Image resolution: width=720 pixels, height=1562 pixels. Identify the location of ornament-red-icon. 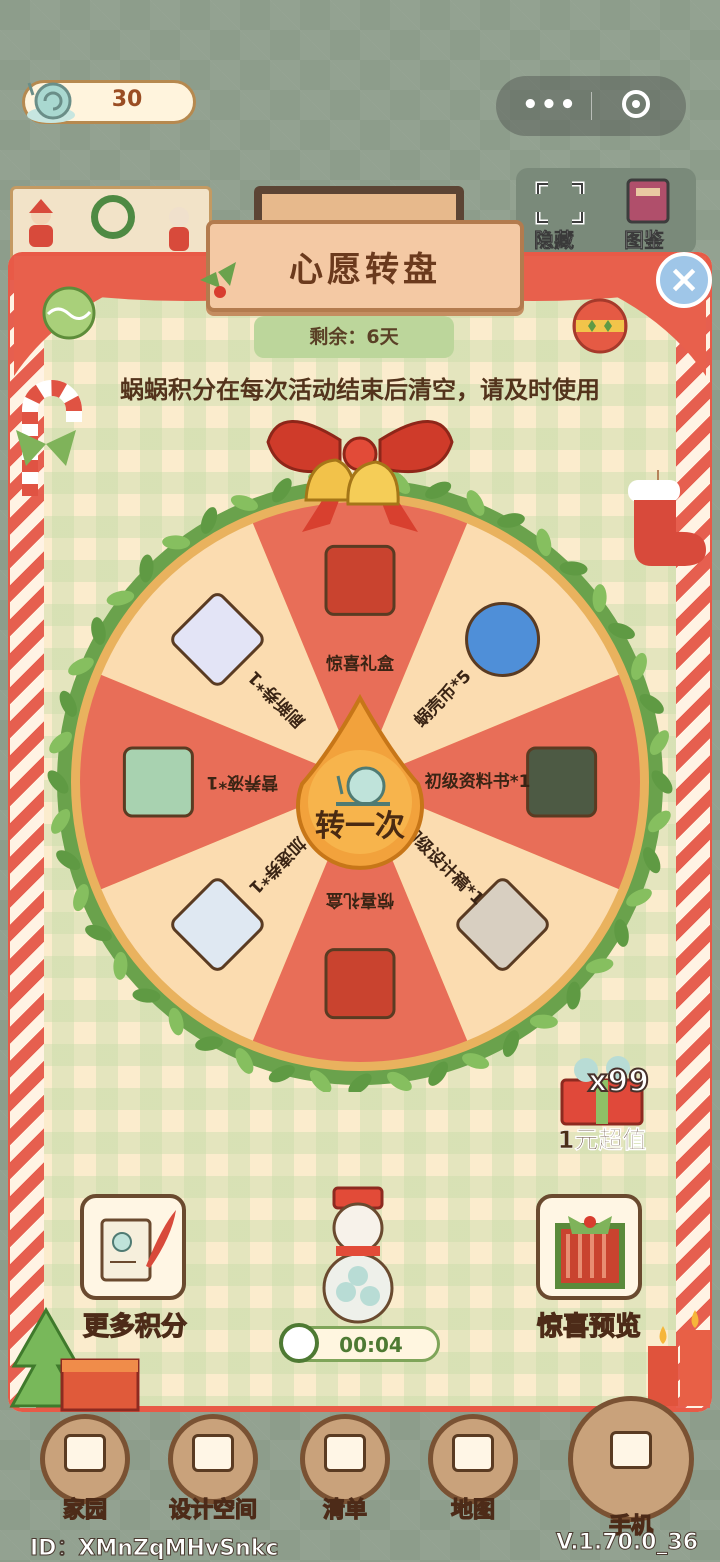
(600, 326).